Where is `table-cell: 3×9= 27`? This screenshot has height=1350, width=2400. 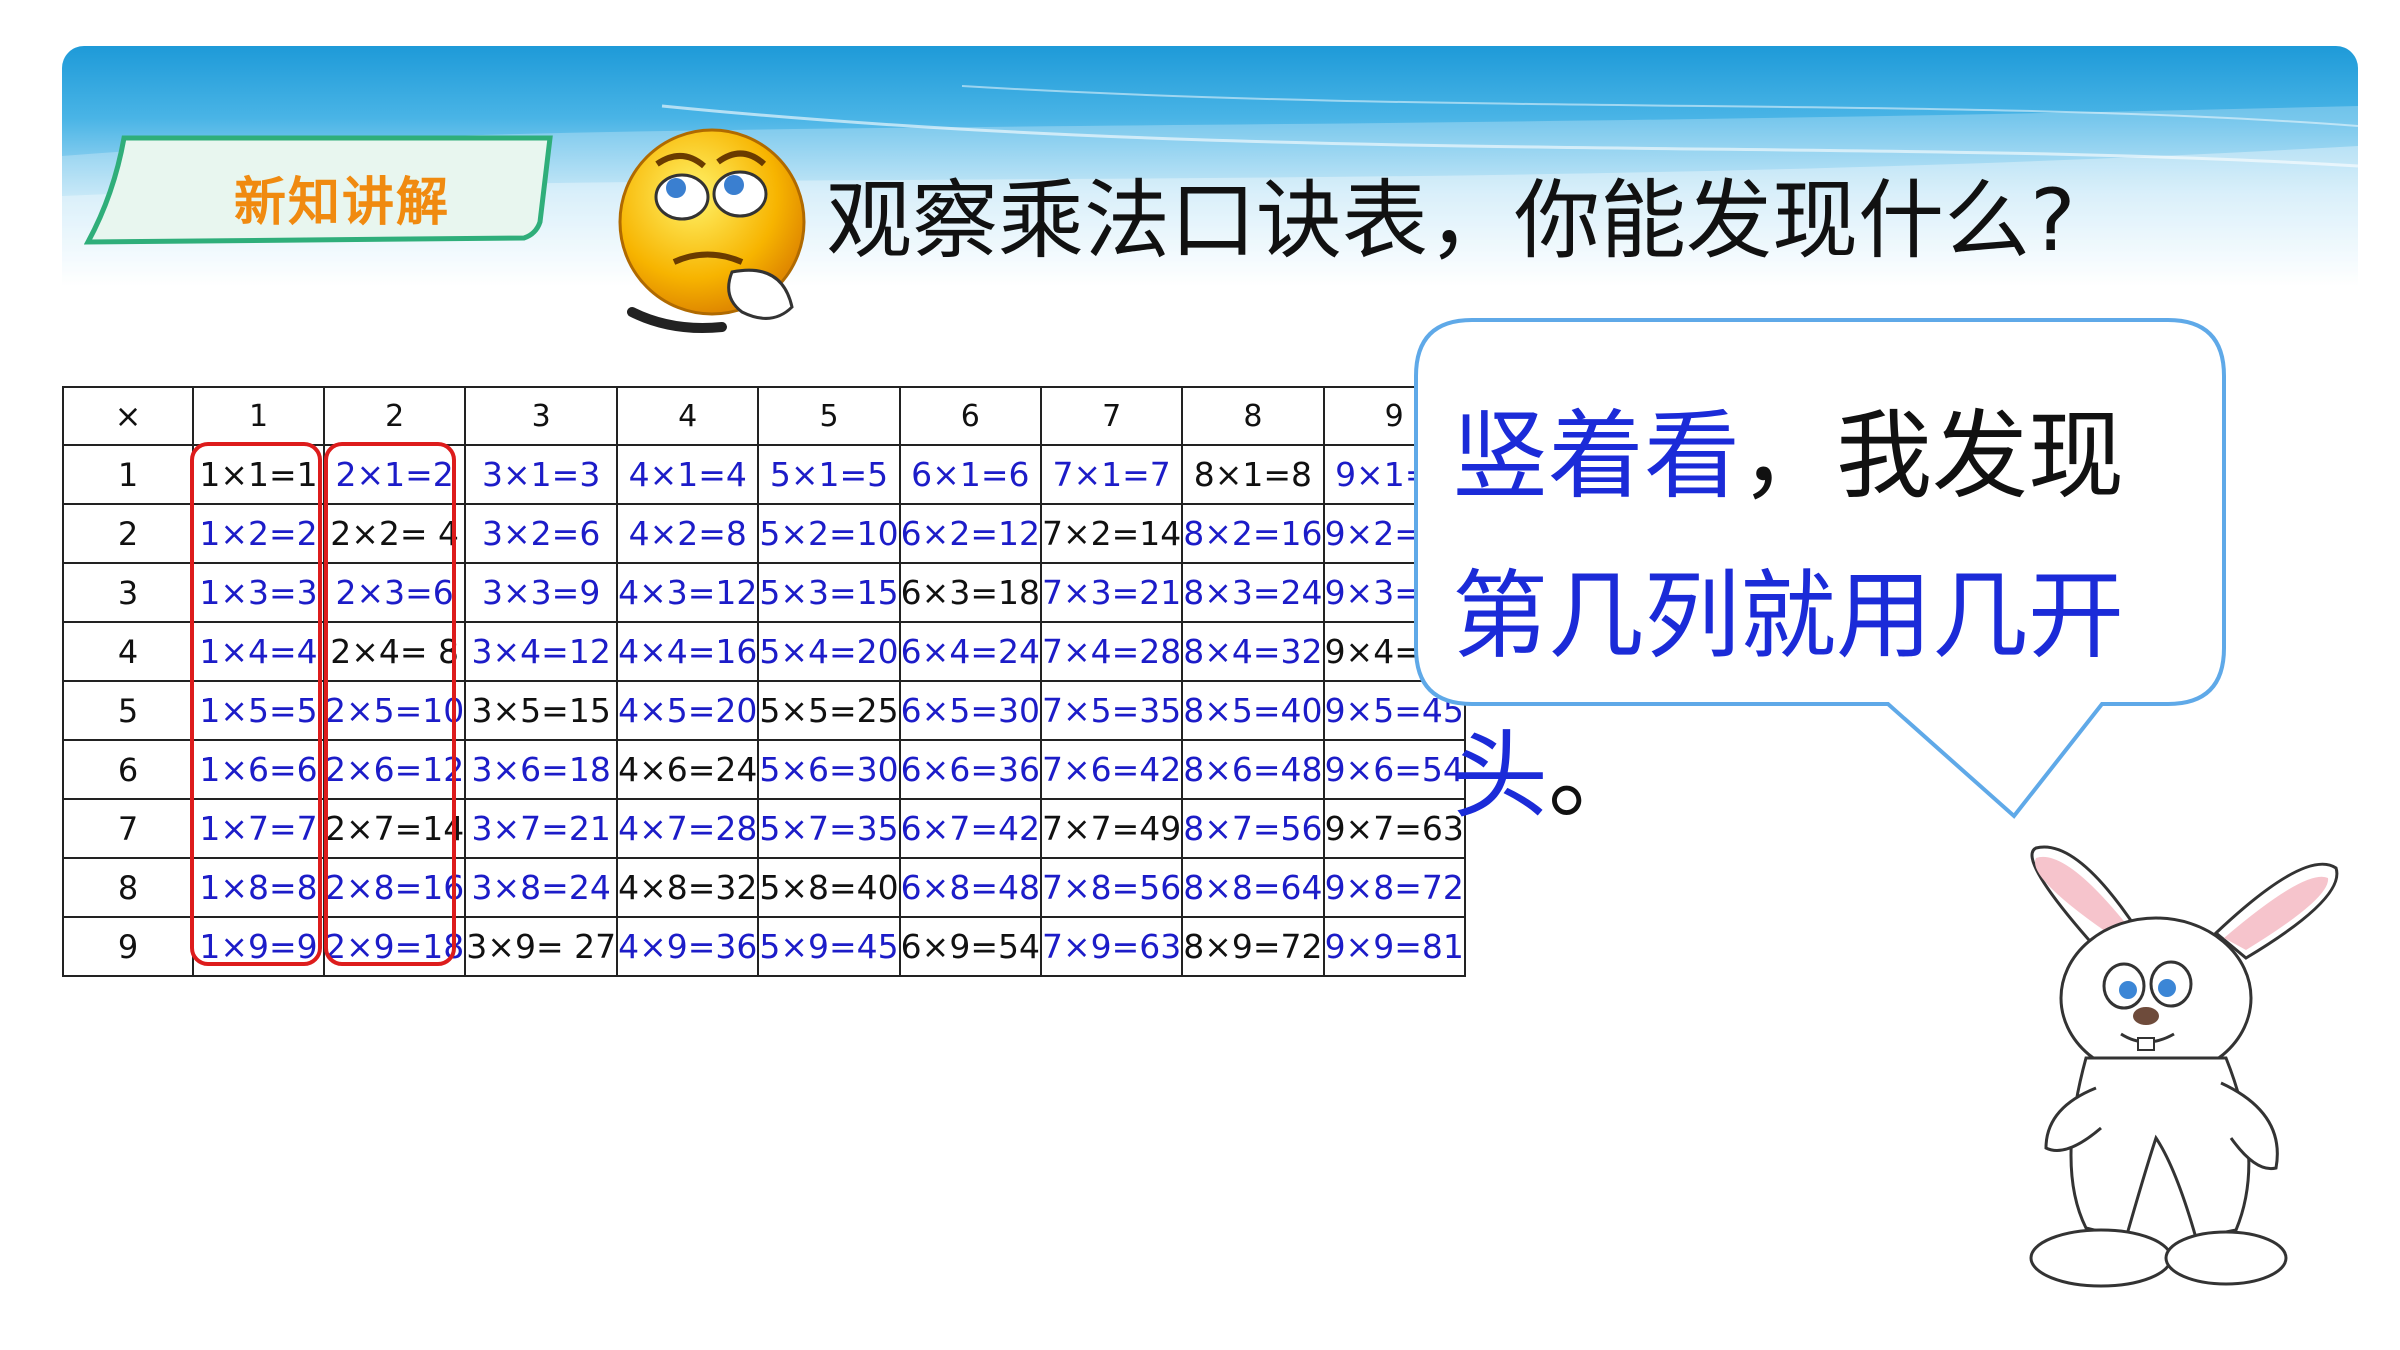 table-cell: 3×9= 27 is located at coordinates (541, 946).